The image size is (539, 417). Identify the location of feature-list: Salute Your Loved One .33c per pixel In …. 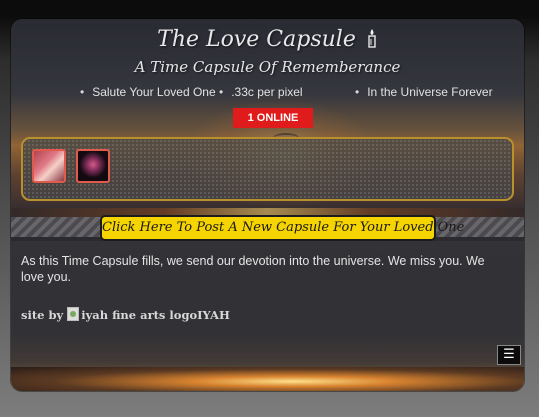
(267, 93).